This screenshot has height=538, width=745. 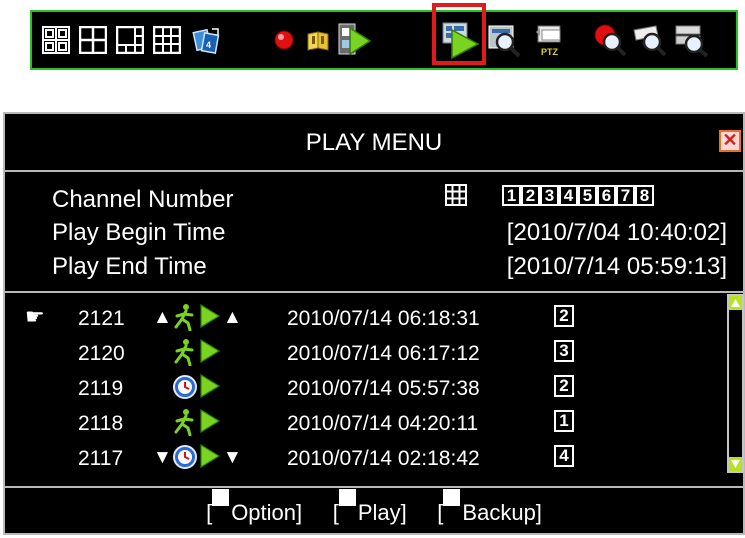 What do you see at coordinates (456, 197) in the screenshot?
I see `channel-grid-icon` at bounding box center [456, 197].